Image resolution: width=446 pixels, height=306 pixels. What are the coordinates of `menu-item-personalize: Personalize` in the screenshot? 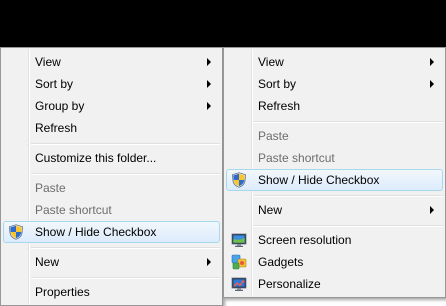 It's located at (334, 284).